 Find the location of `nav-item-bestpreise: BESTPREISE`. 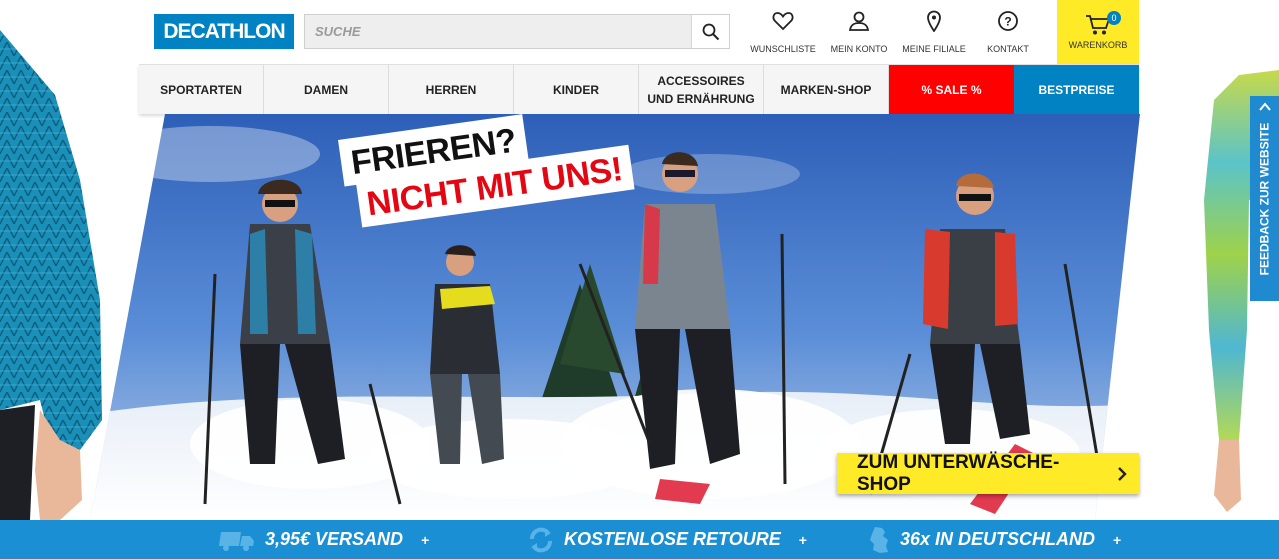

nav-item-bestpreise: BESTPREISE is located at coordinates (1076, 90).